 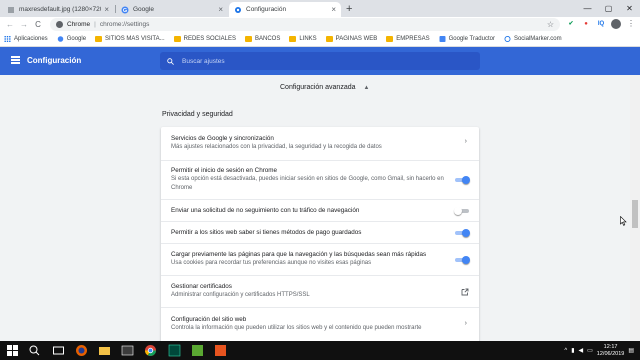 I want to click on network-icon: ▮, so click(x=572, y=350).